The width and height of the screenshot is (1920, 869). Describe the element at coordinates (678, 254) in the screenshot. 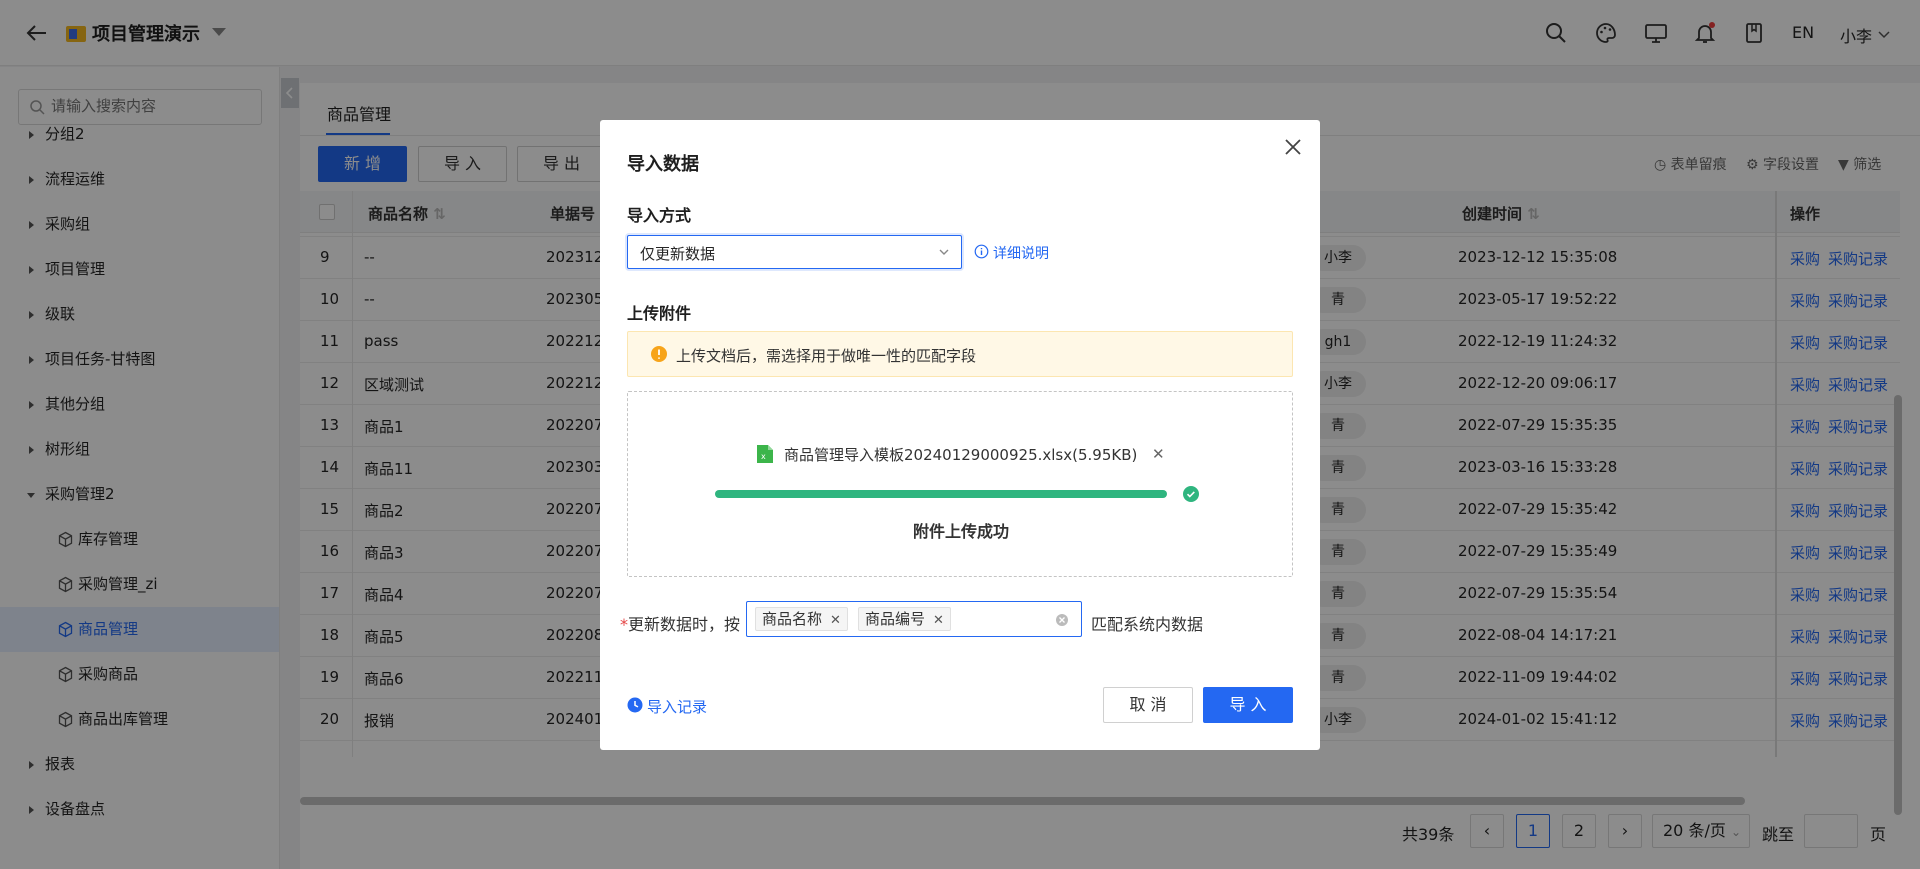

I see `import-mode-value: 仅更新数据` at that location.